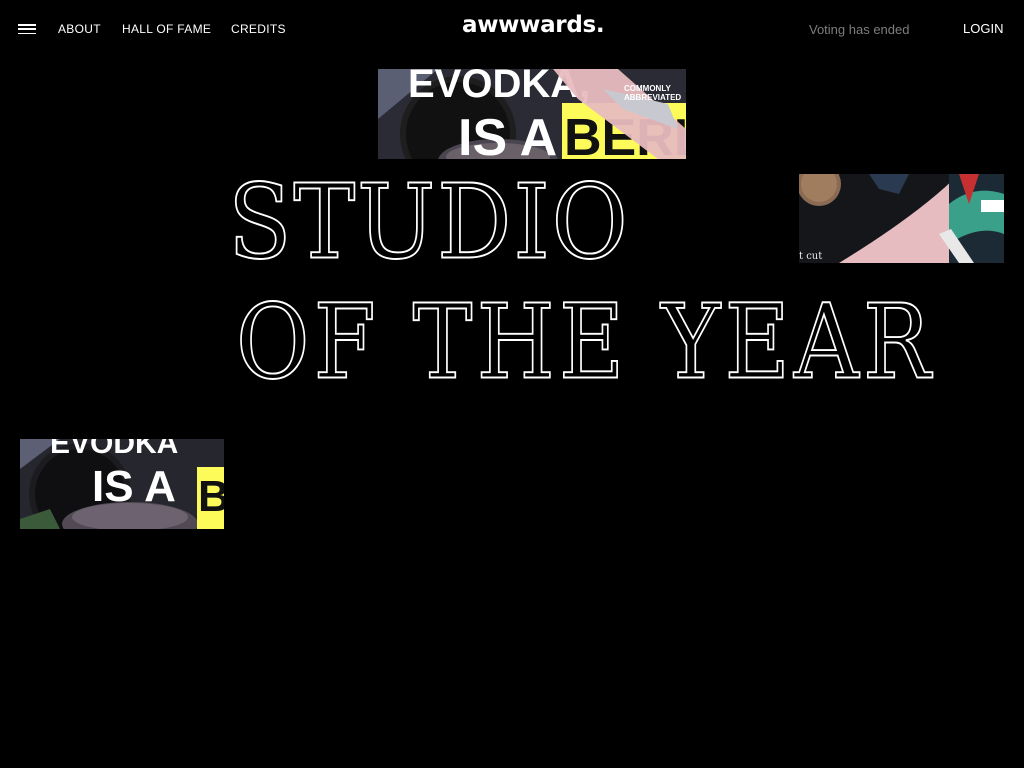 The width and height of the screenshot is (1024, 768). I want to click on thumbnail-left-headline-3: B, so click(211, 496).